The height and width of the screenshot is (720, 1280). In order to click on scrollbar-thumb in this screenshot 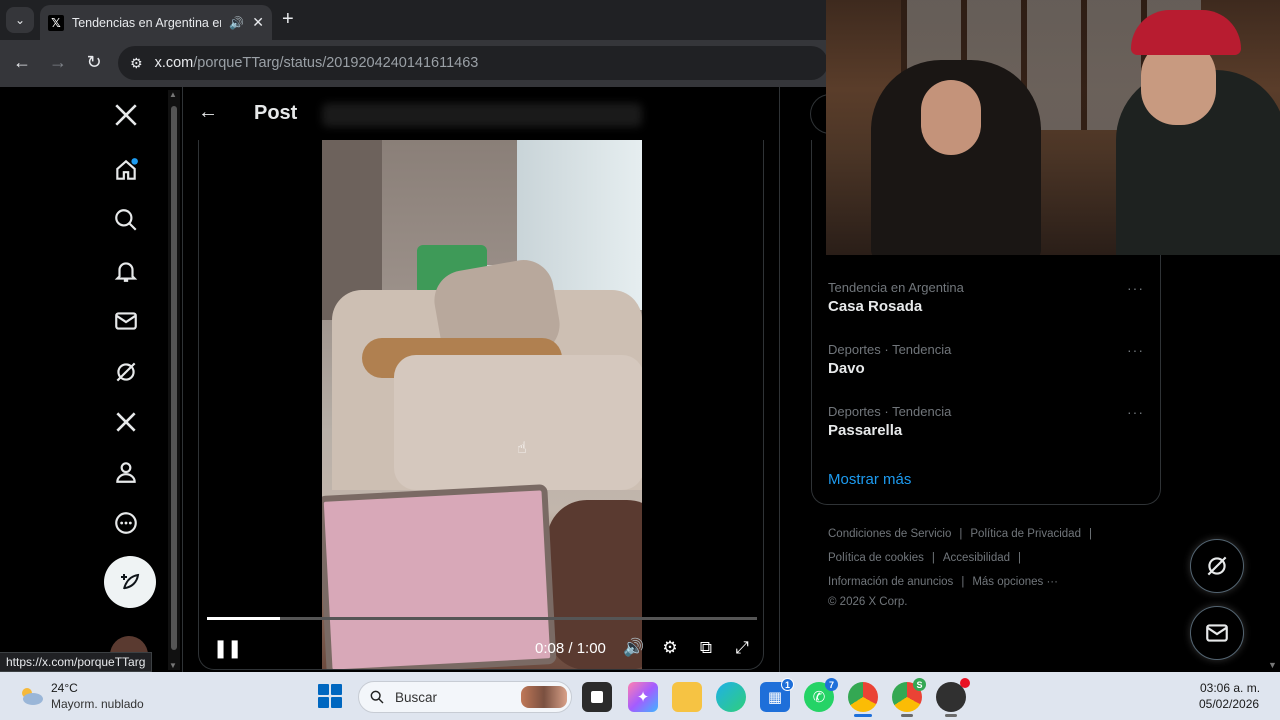, I will do `click(174, 378)`.